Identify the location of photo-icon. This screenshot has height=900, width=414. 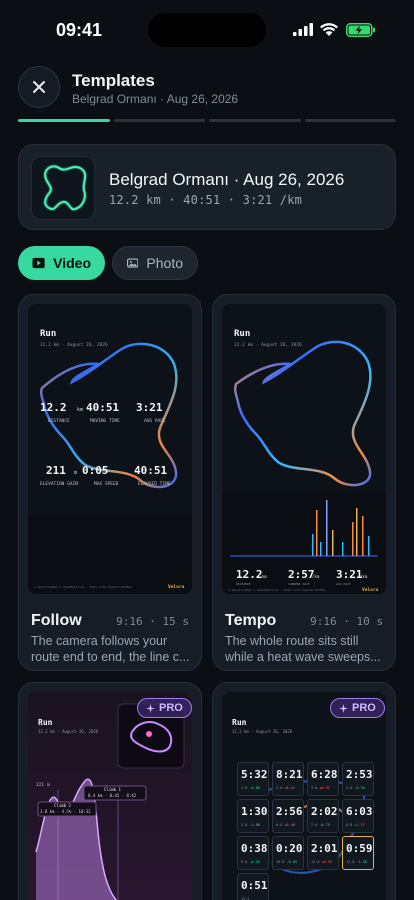
(133, 263).